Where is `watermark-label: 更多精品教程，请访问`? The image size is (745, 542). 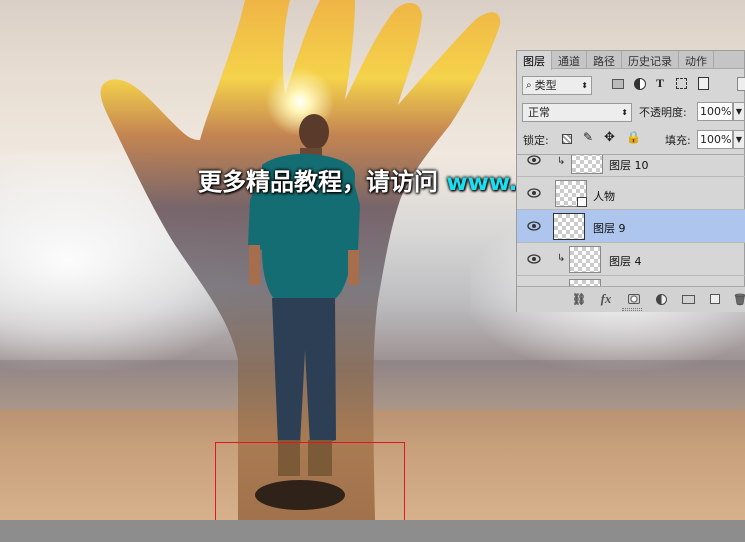
watermark-label: 更多精品教程，请访问 is located at coordinates (322, 182).